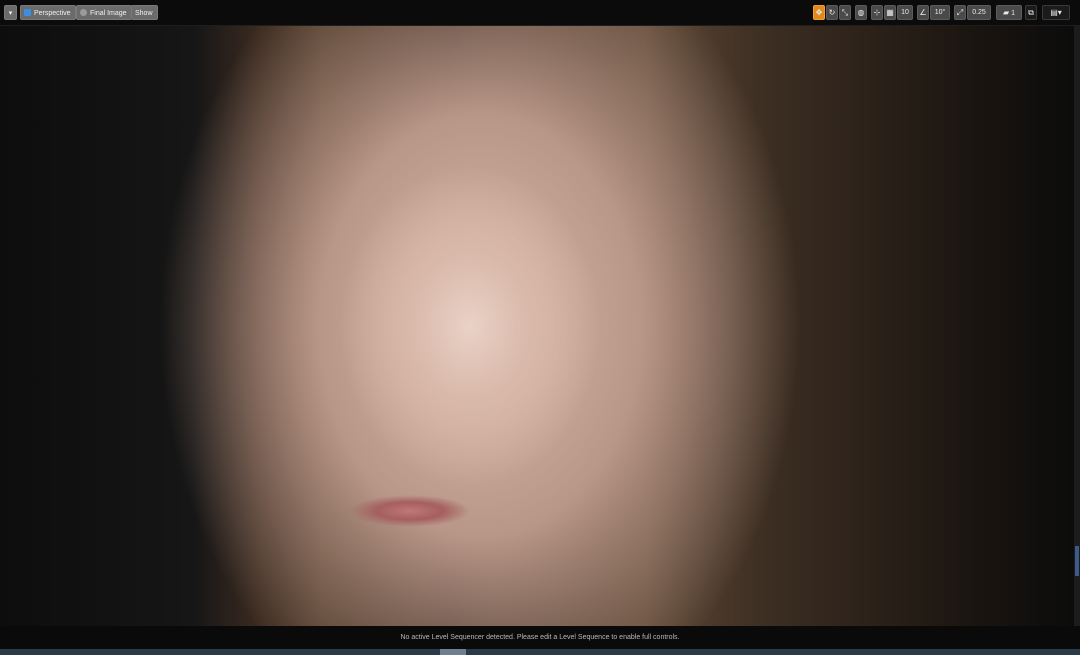 The image size is (1080, 655). I want to click on world-local-toggle: ◍, so click(861, 12).